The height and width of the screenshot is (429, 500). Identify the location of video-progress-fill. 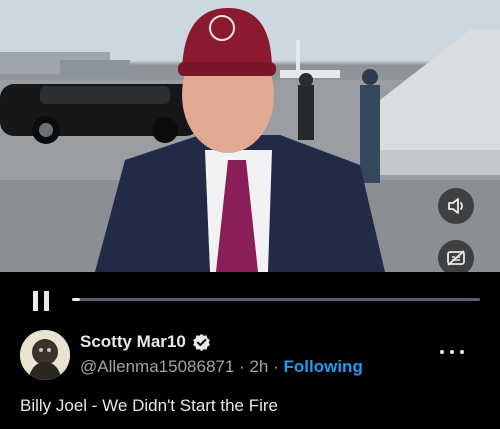
(76, 299).